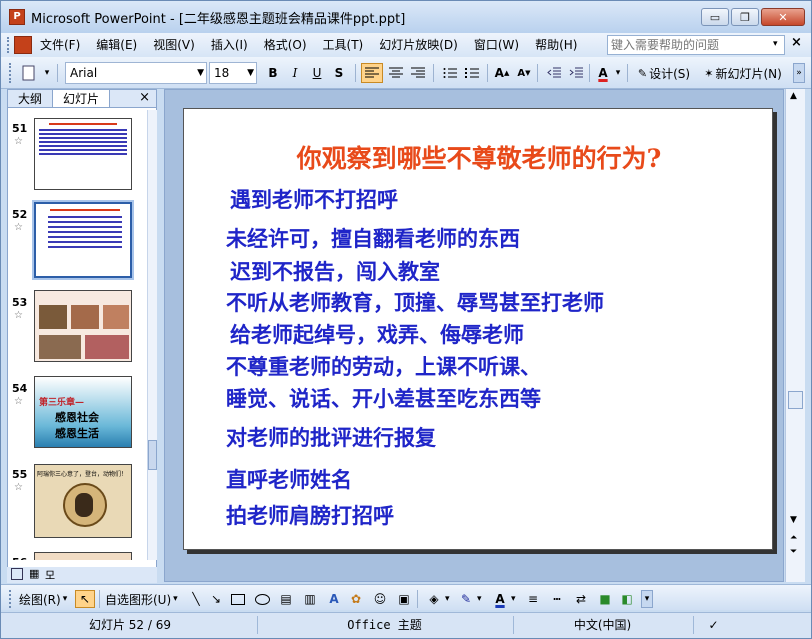 This screenshot has height=639, width=812. I want to click on increase-indent-icon, so click(576, 73).